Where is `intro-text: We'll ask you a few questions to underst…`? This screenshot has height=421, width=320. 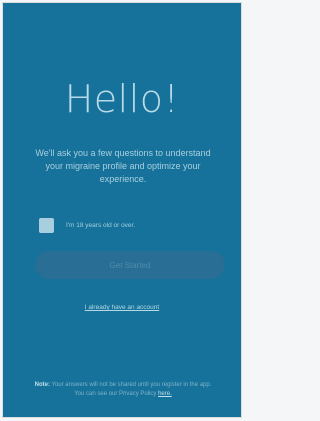 intro-text: We'll ask you a few questions to underst… is located at coordinates (123, 166).